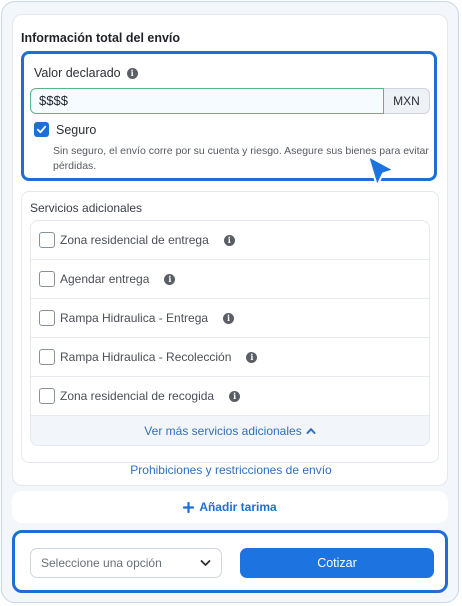 This screenshot has height=606, width=462. I want to click on service-item: Agendar entrega i, so click(230, 279).